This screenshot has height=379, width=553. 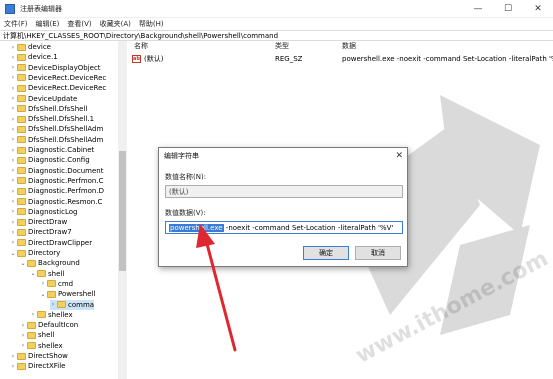 I want to click on tree-item-label: shell, so click(x=56, y=273).